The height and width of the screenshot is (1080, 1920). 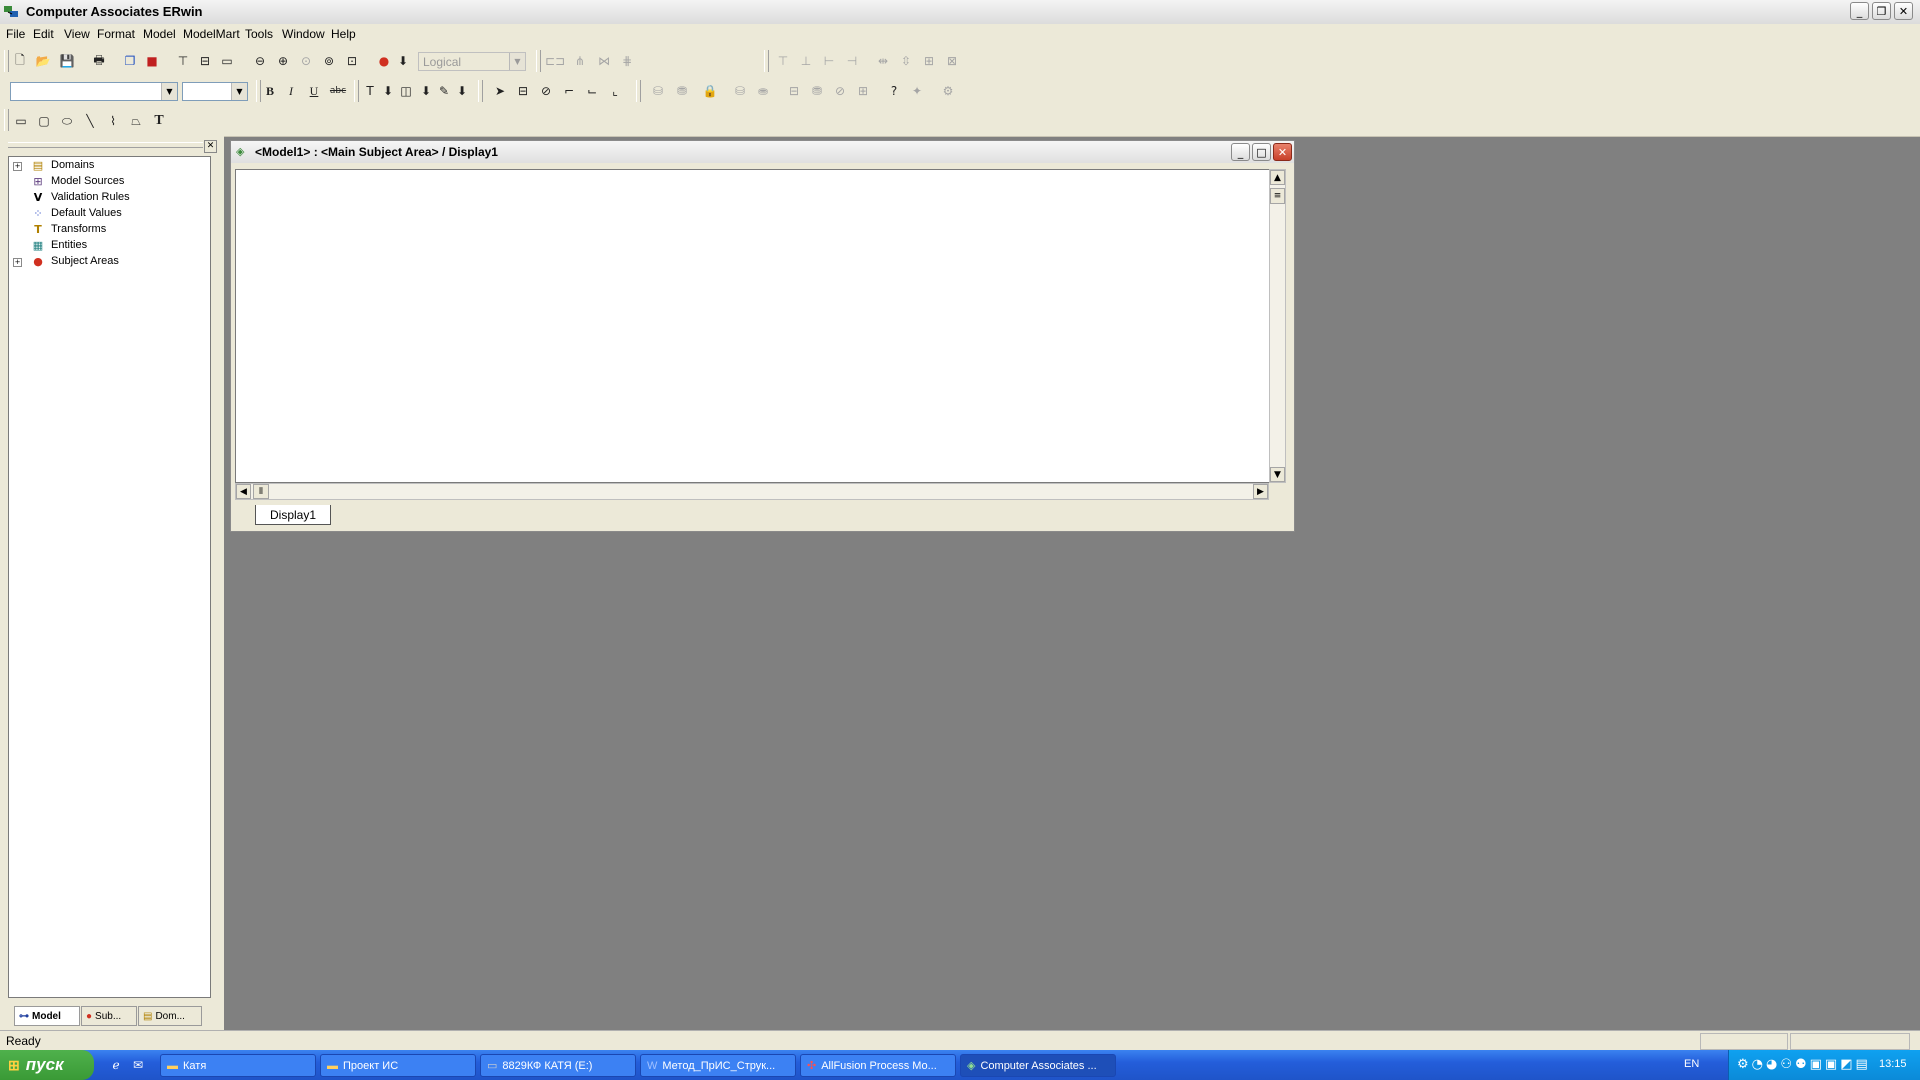 I want to click on zoom-in-icon: ⊕, so click(x=283, y=61).